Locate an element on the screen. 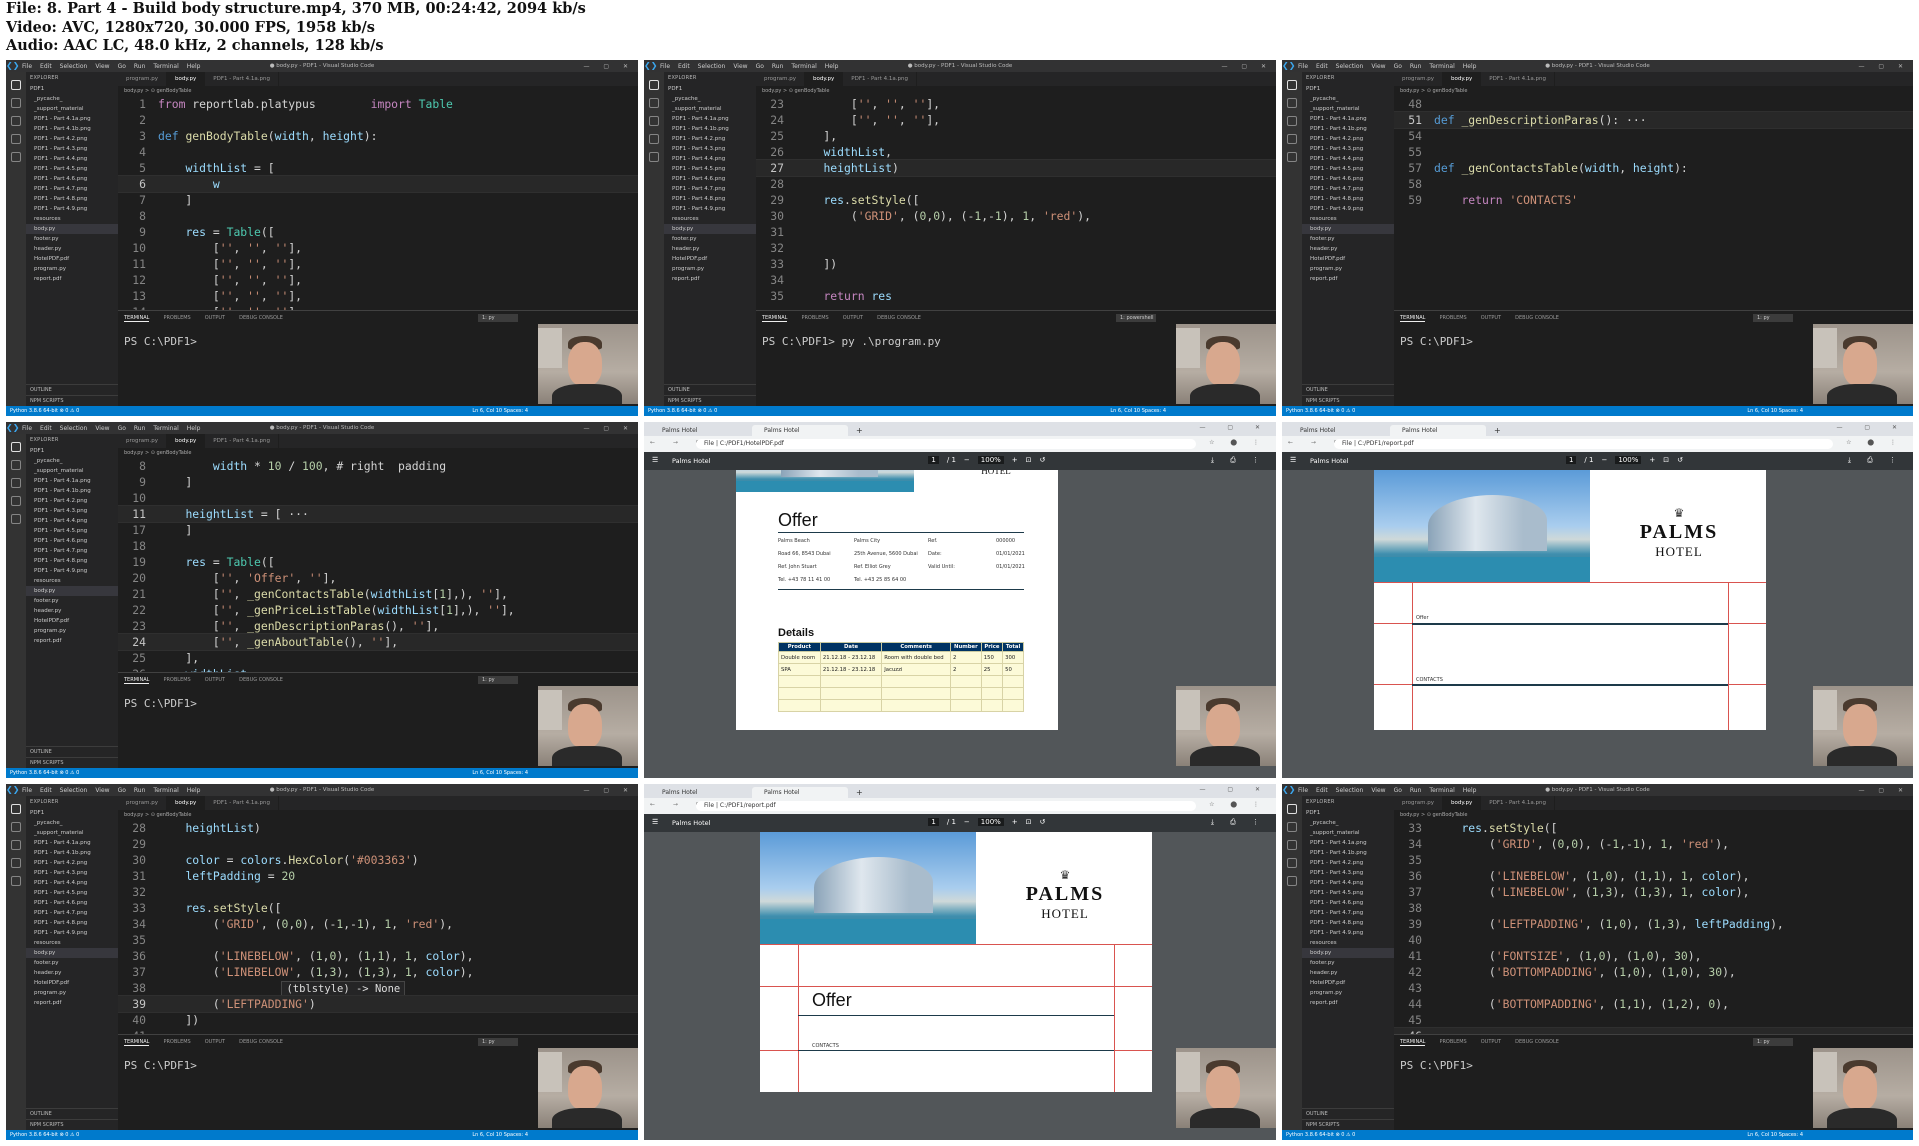  explorer-file: PDF1 - Part 4.3.png is located at coordinates (1348, 149).